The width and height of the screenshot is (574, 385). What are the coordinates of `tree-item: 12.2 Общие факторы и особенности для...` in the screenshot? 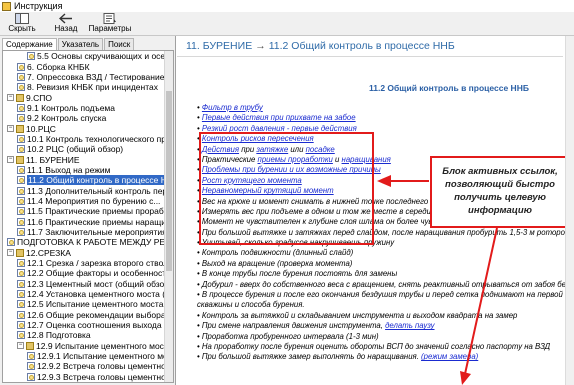 It's located at (84, 273).